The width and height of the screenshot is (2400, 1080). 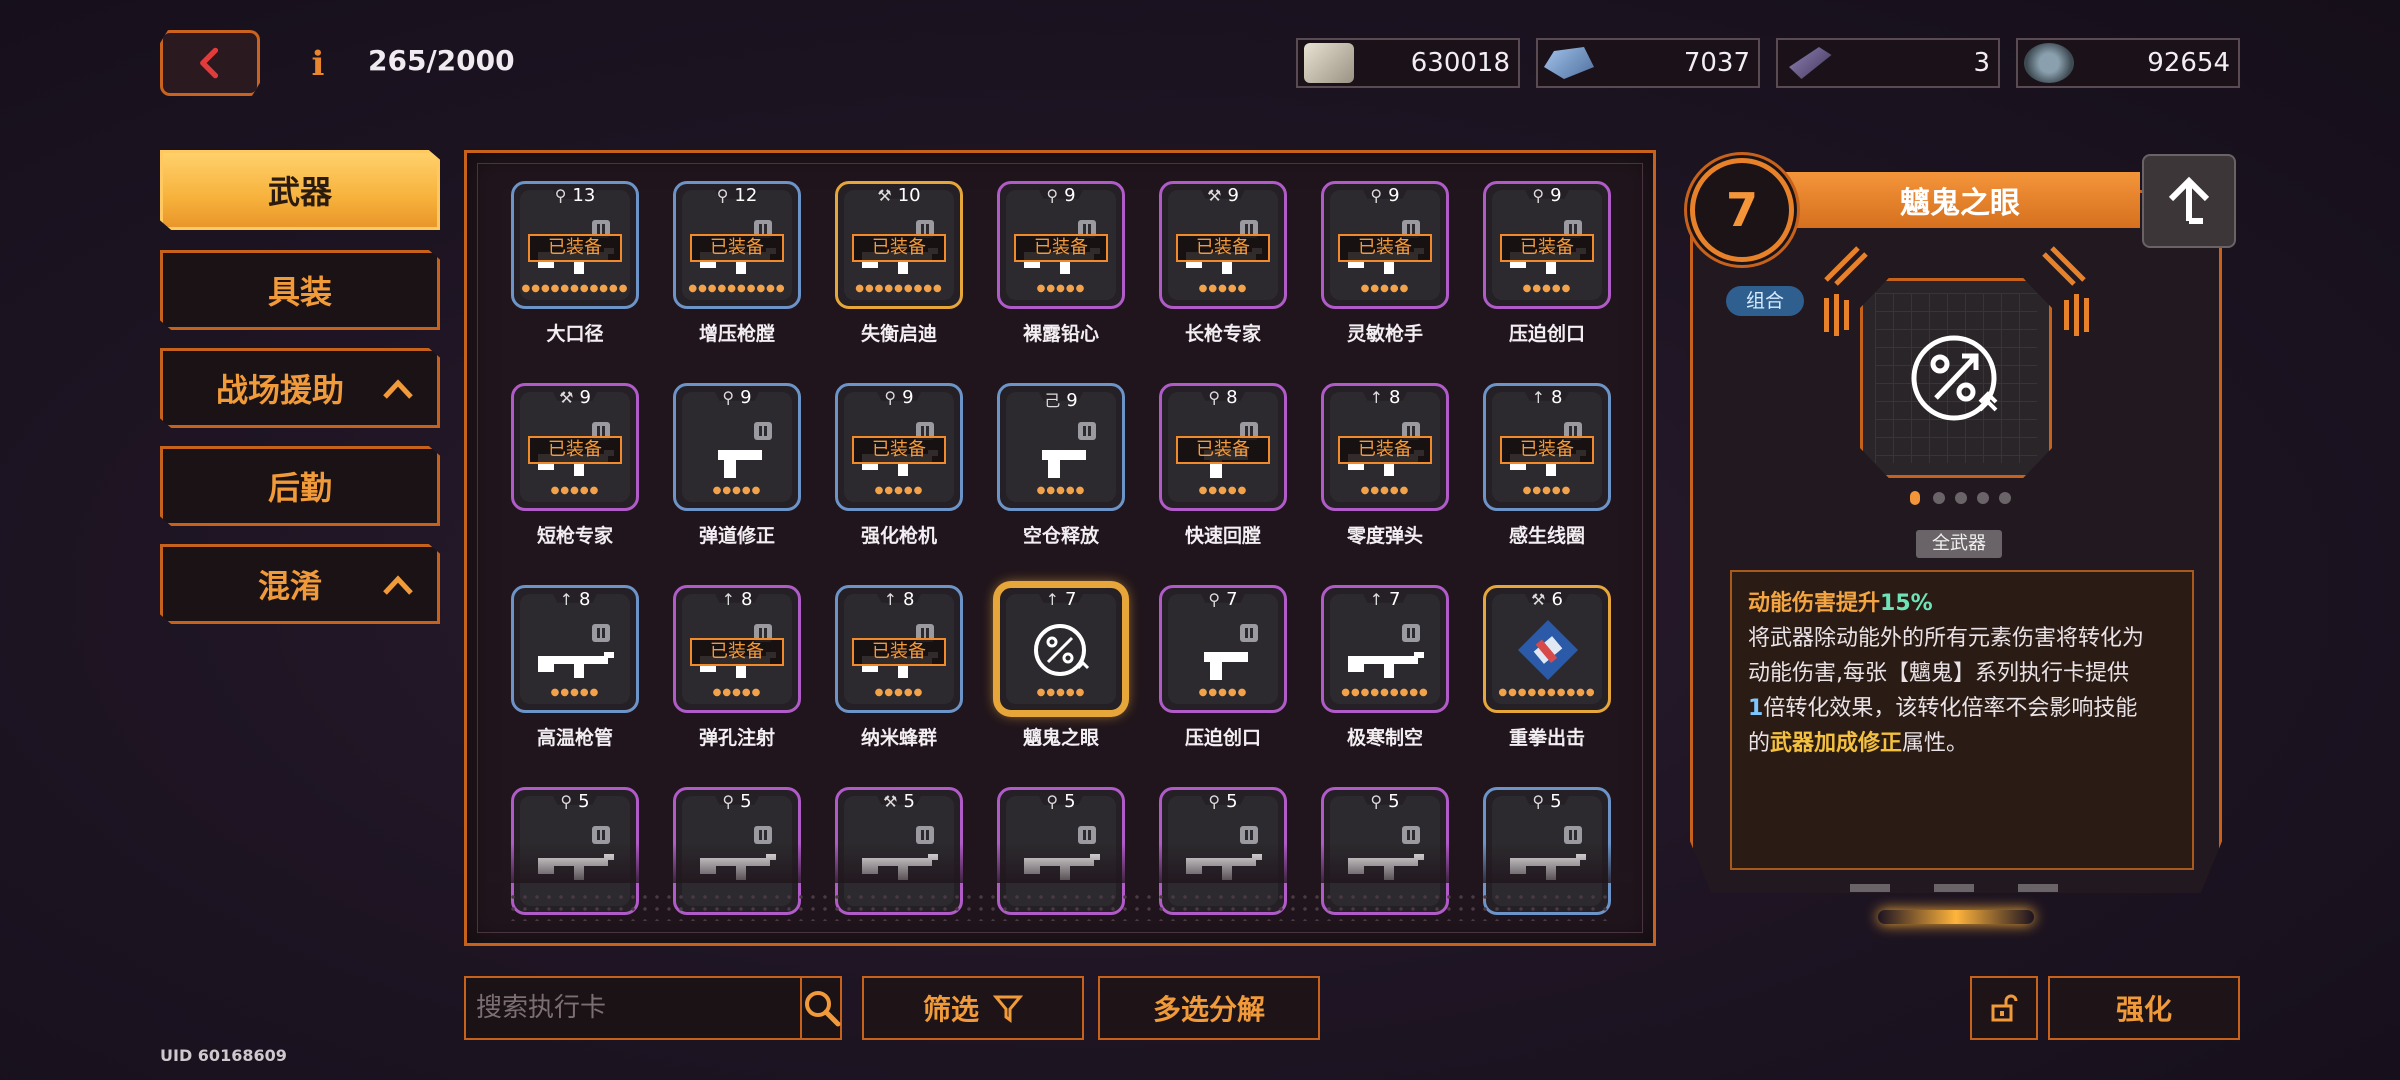 I want to click on card-name: 长枪专家, so click(x=1222, y=334).